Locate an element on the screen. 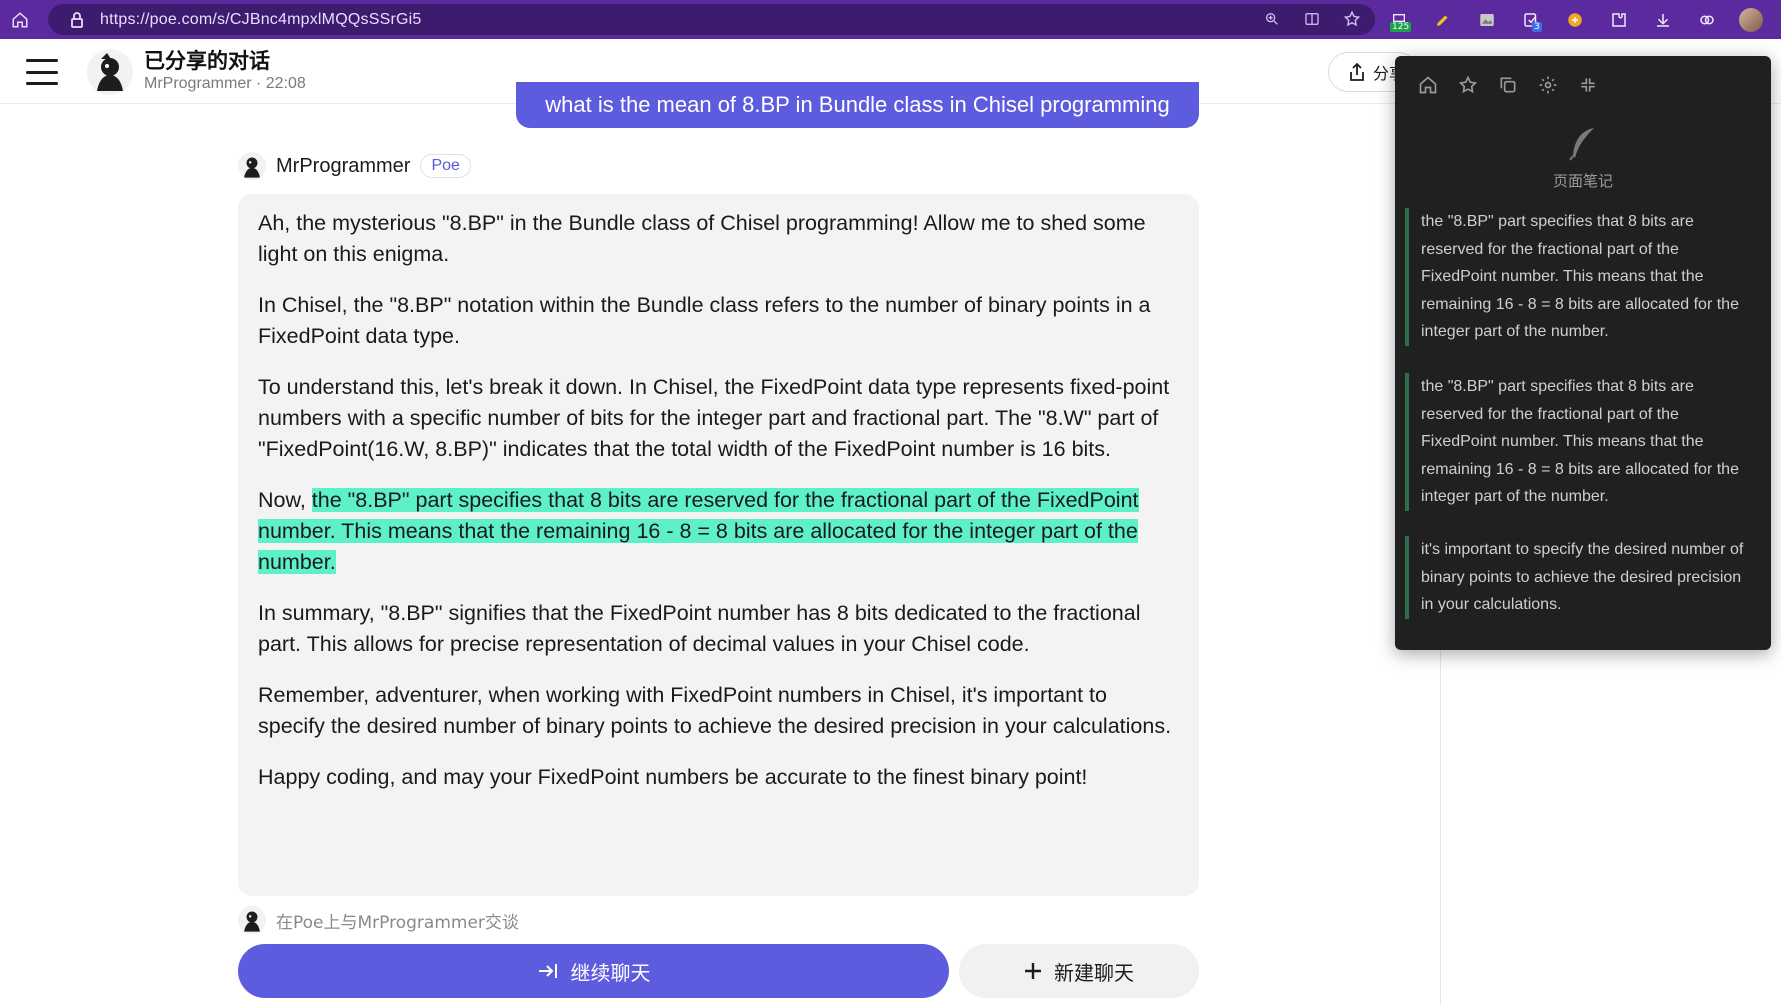 The width and height of the screenshot is (1781, 1005). continue-chat-button: 继续聊天 is located at coordinates (593, 971).